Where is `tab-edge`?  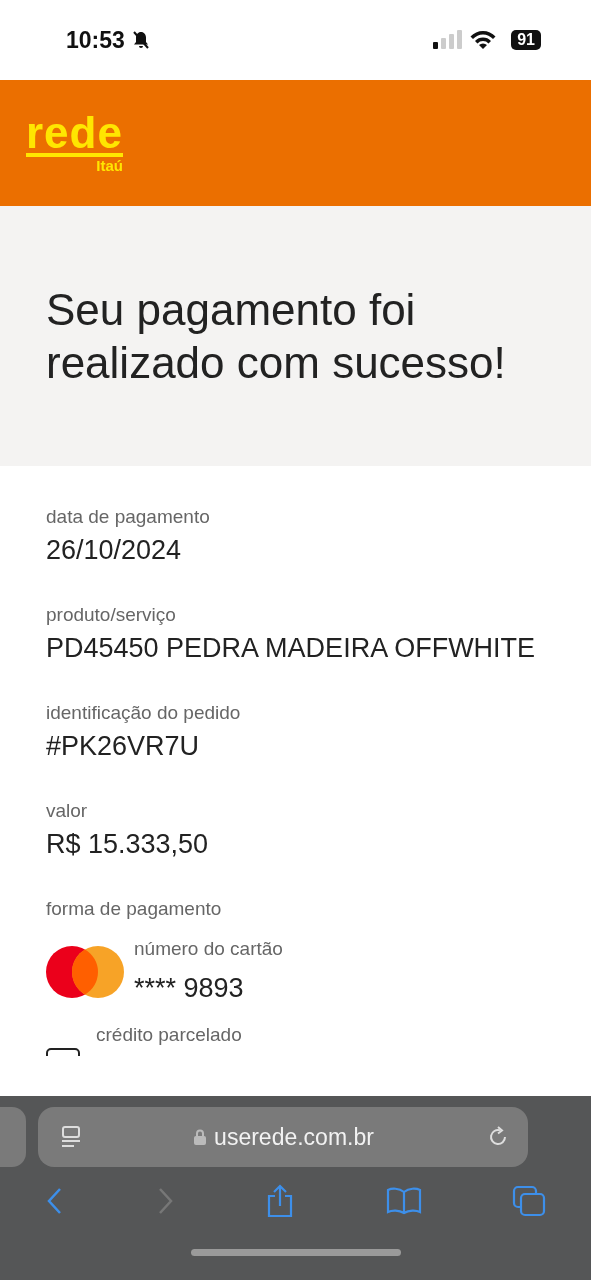 tab-edge is located at coordinates (13, 1137).